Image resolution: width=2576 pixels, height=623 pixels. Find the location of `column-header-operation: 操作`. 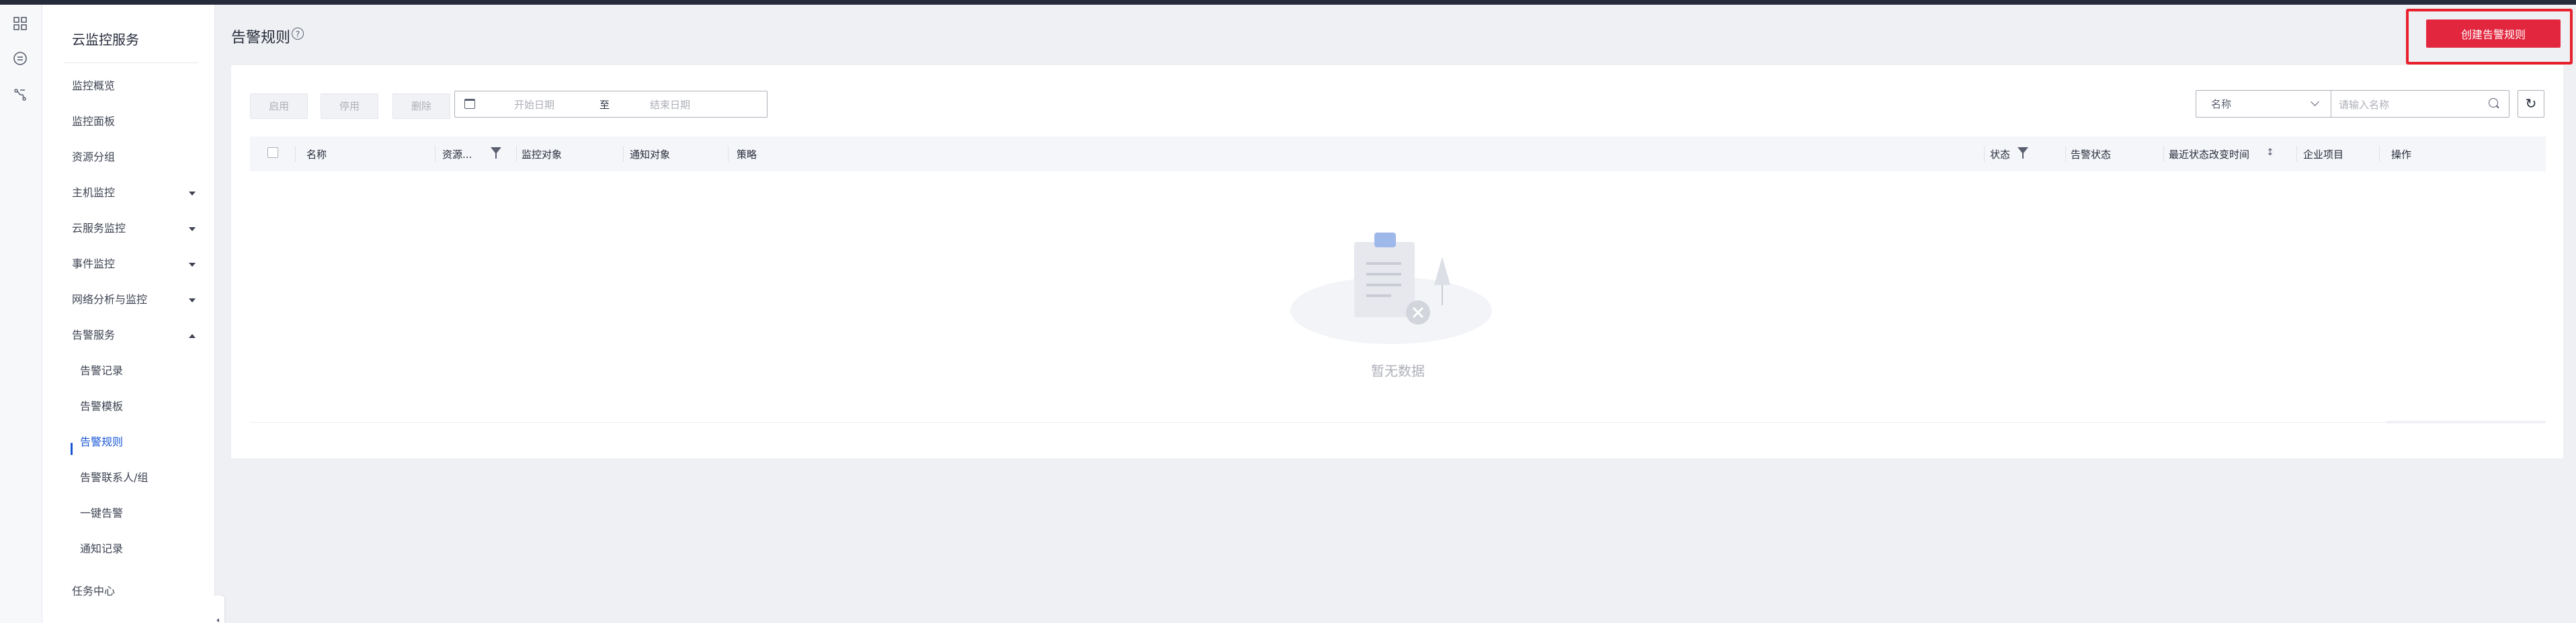

column-header-operation: 操作 is located at coordinates (2401, 155).